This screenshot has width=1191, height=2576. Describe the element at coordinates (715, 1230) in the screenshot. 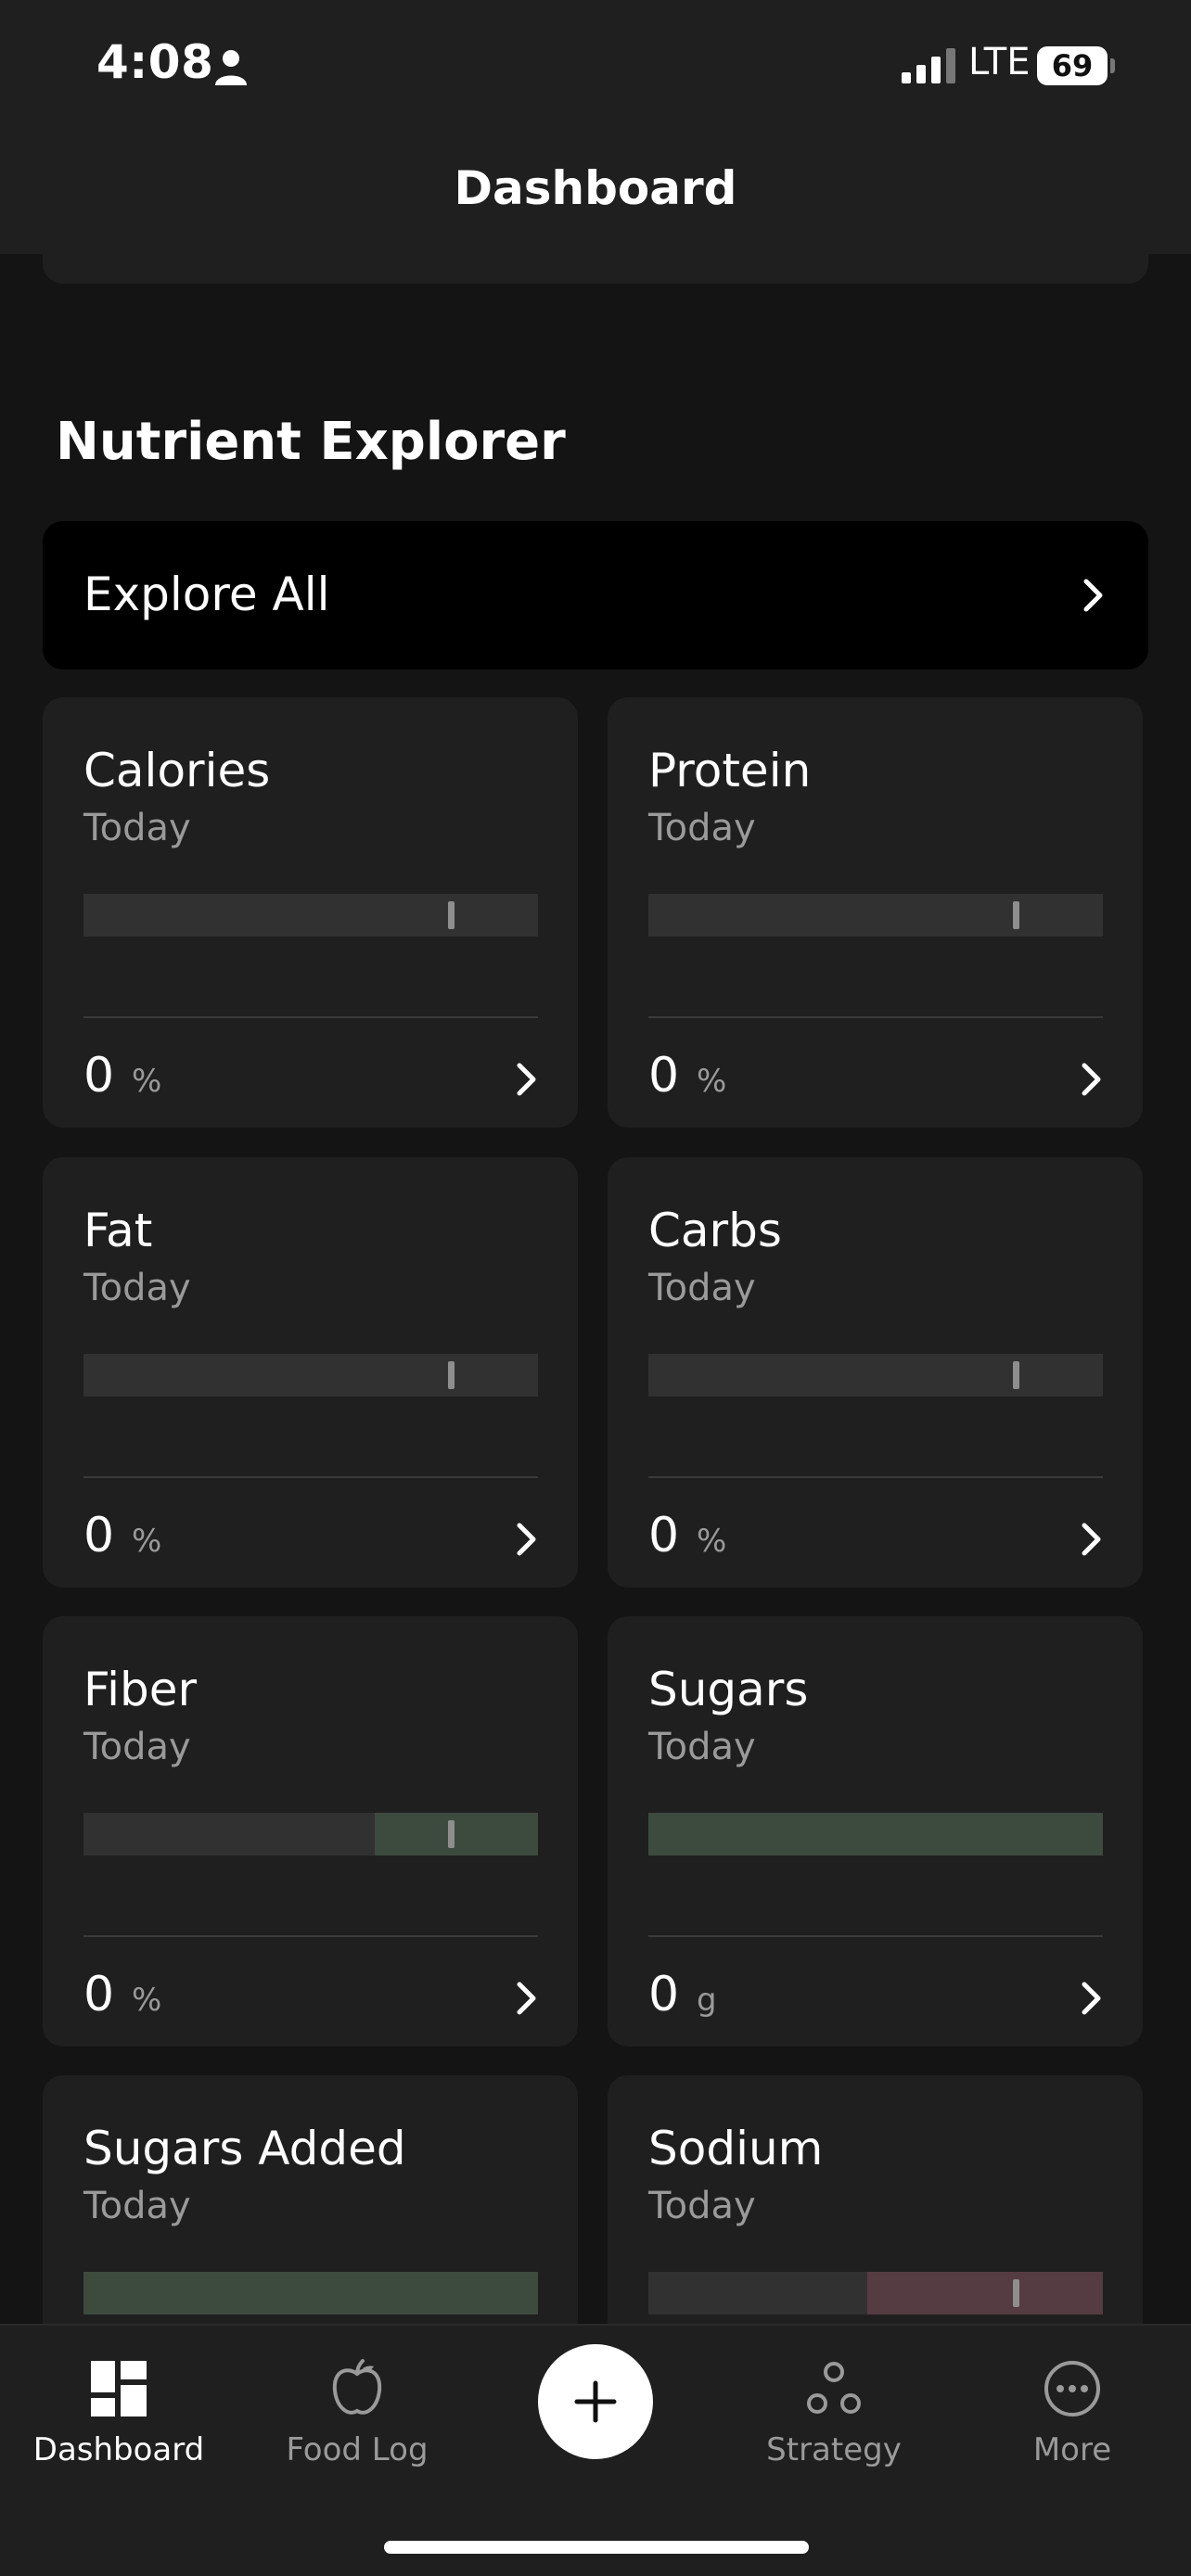

I see `card-title: Carbs` at that location.